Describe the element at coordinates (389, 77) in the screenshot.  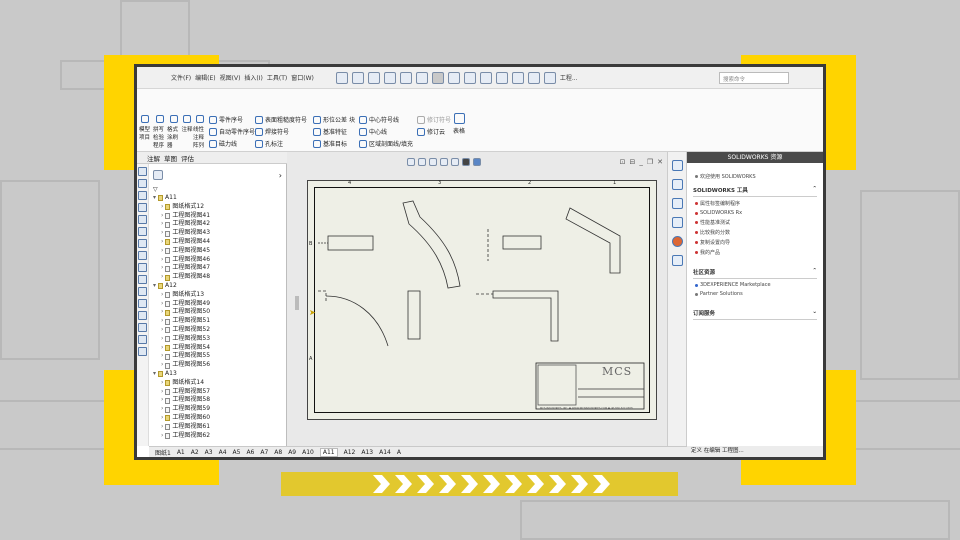
I see `save-icon` at that location.